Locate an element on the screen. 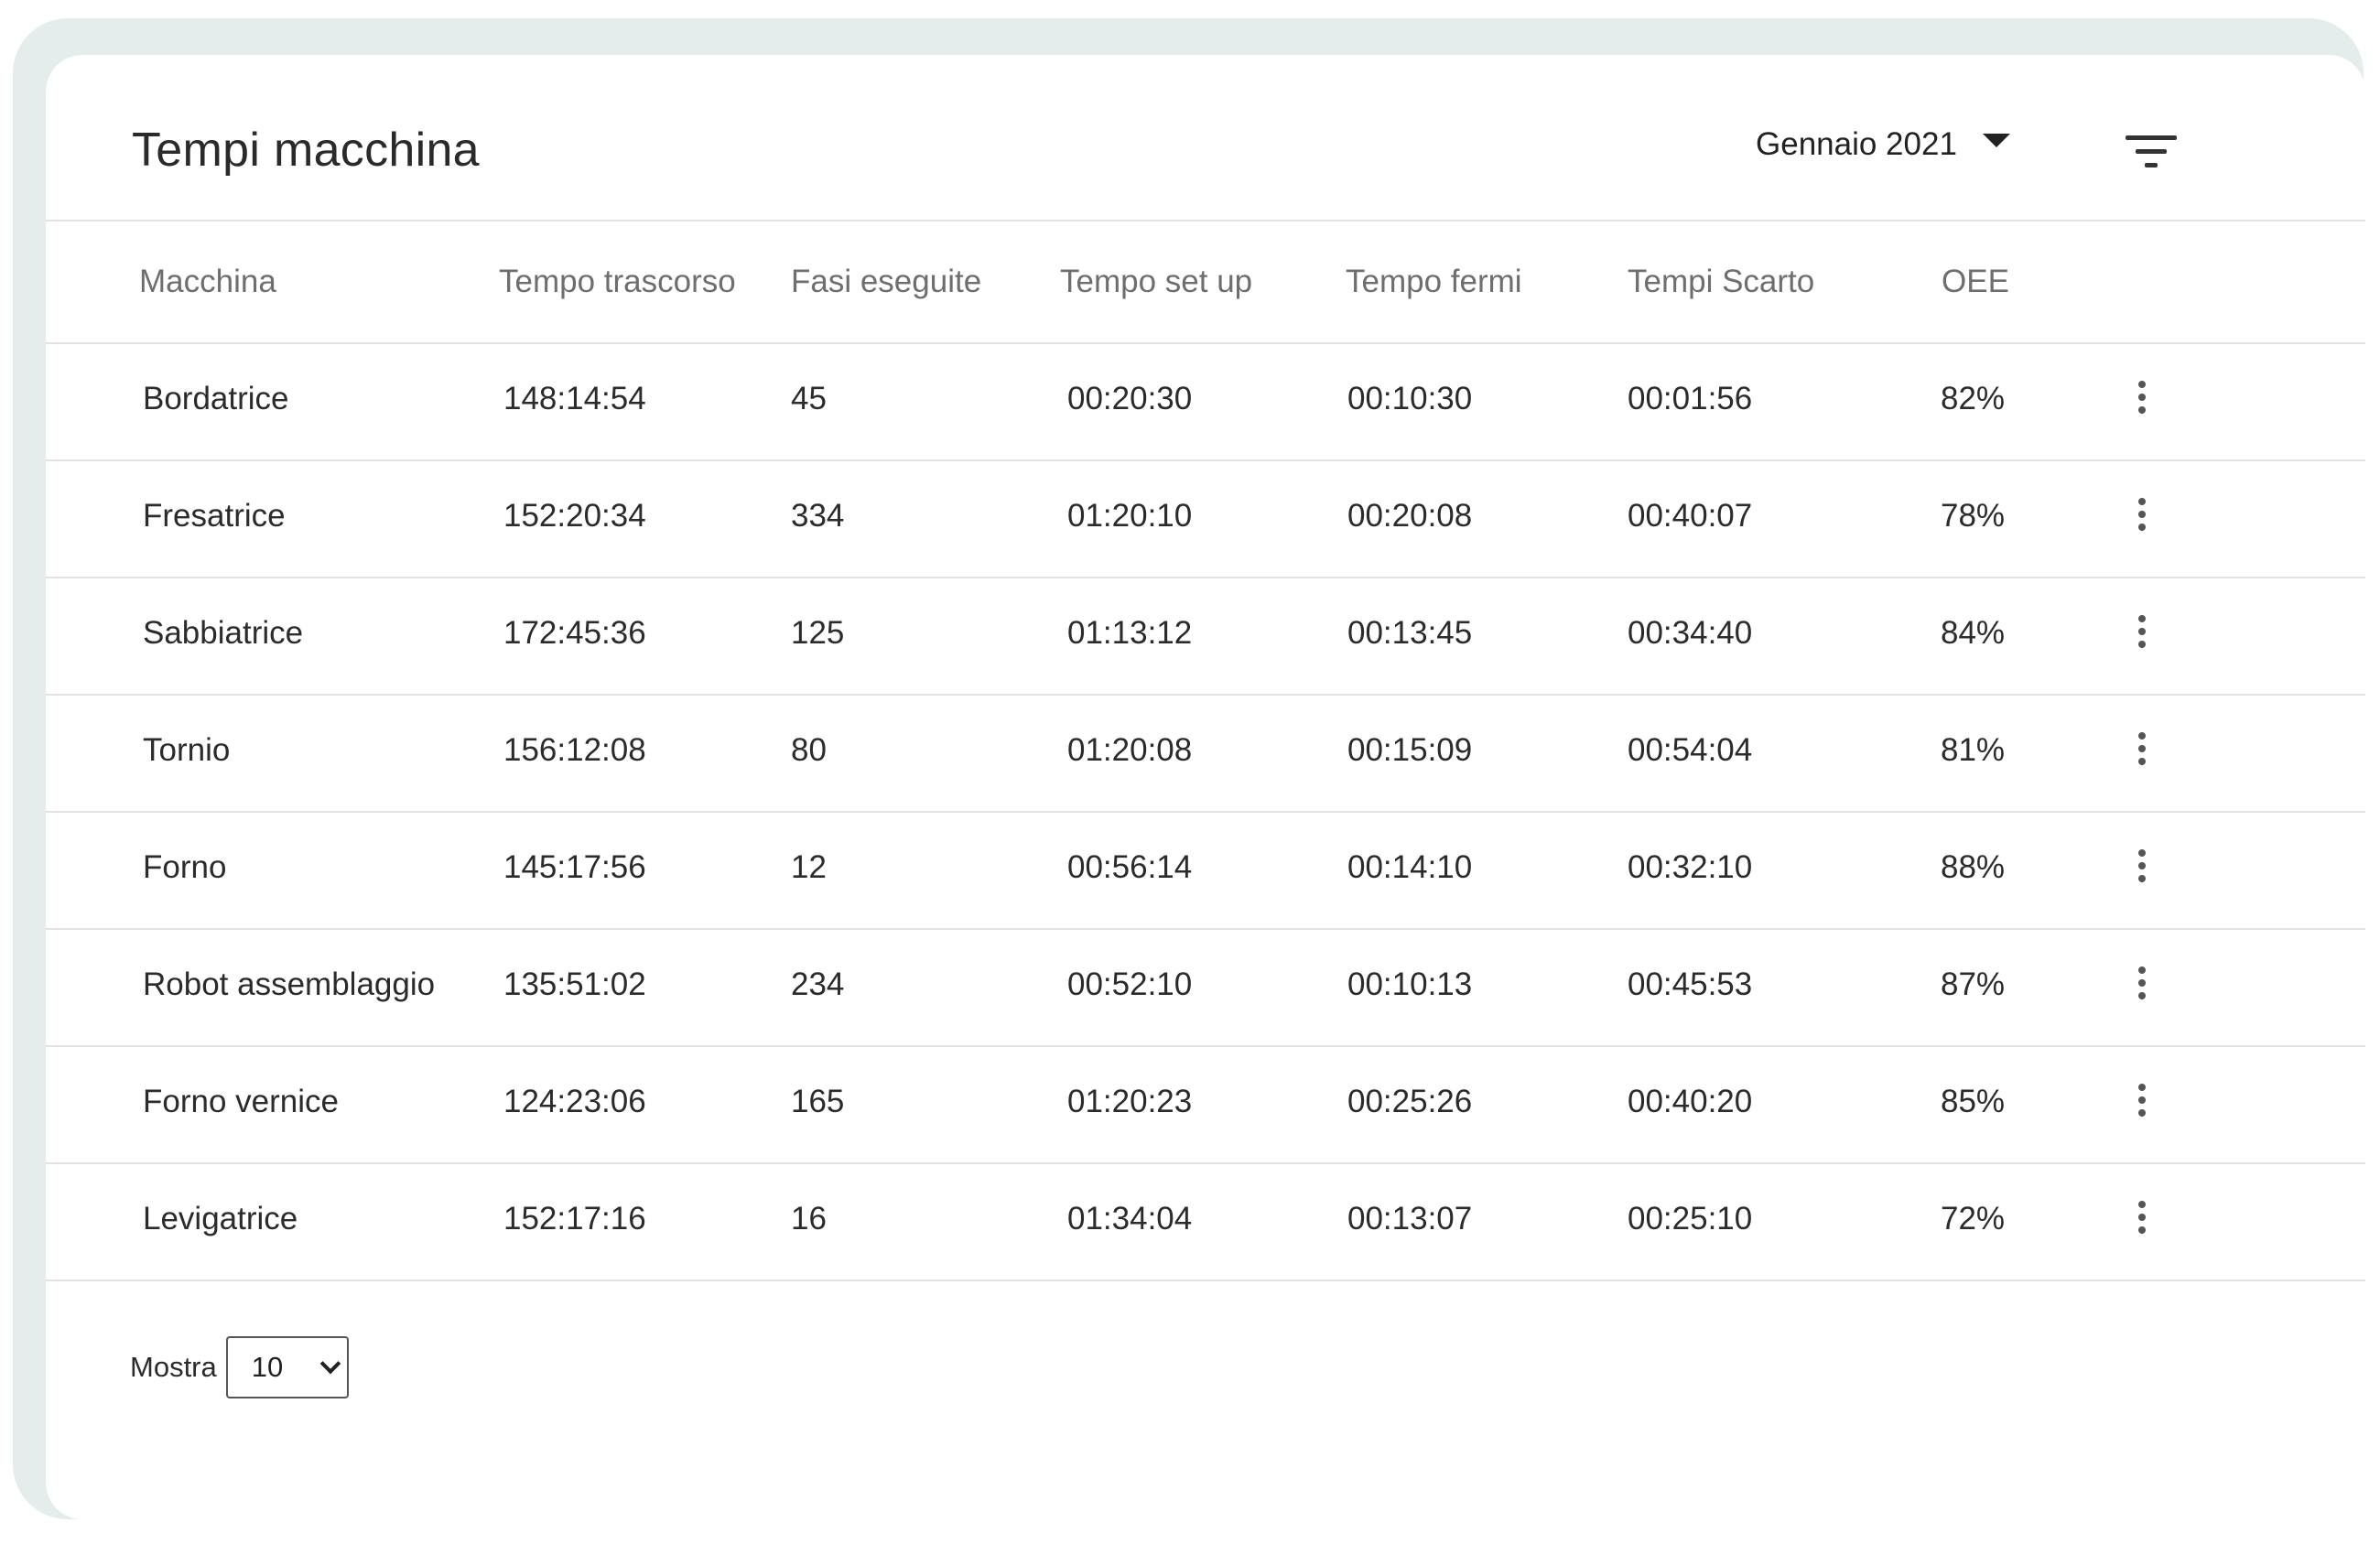  cell-executed-phases: 334 is located at coordinates (818, 516).